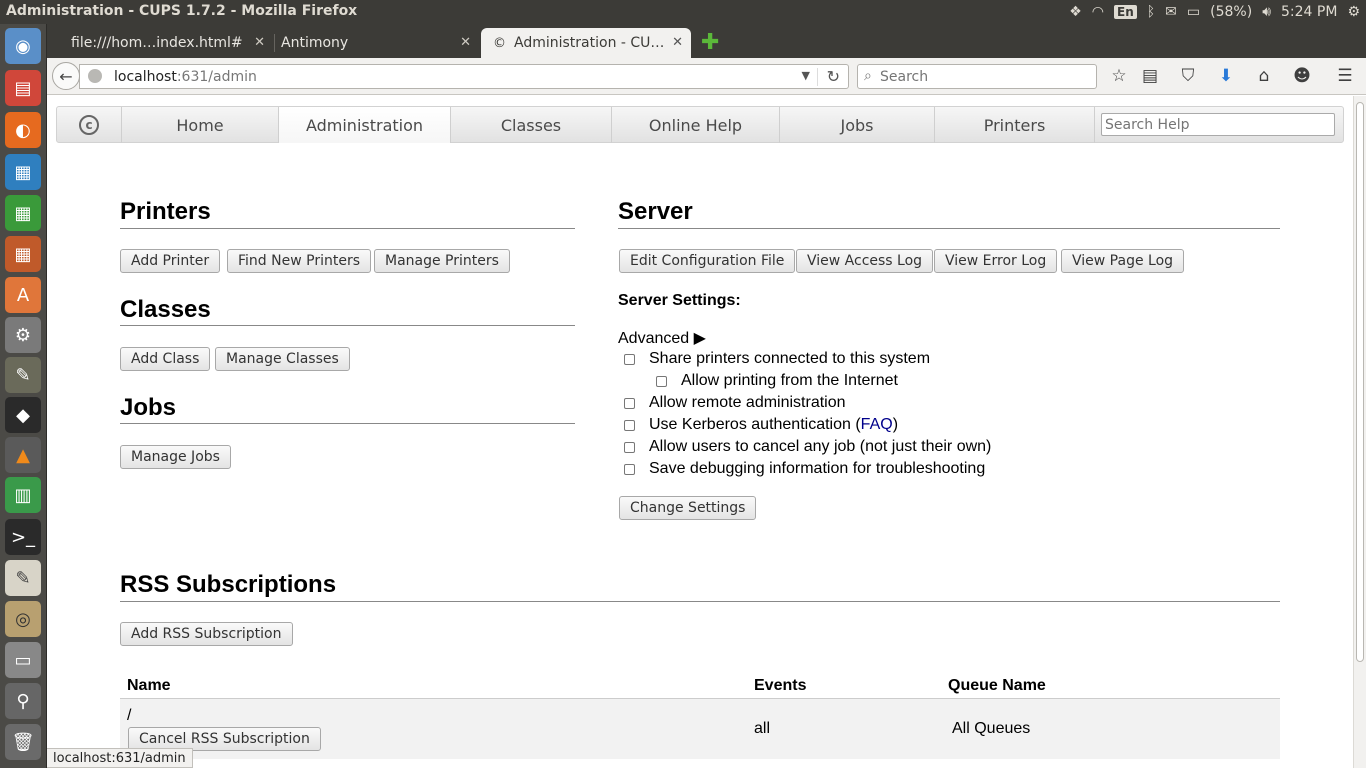  I want to click on column-header-events: Events, so click(780, 685).